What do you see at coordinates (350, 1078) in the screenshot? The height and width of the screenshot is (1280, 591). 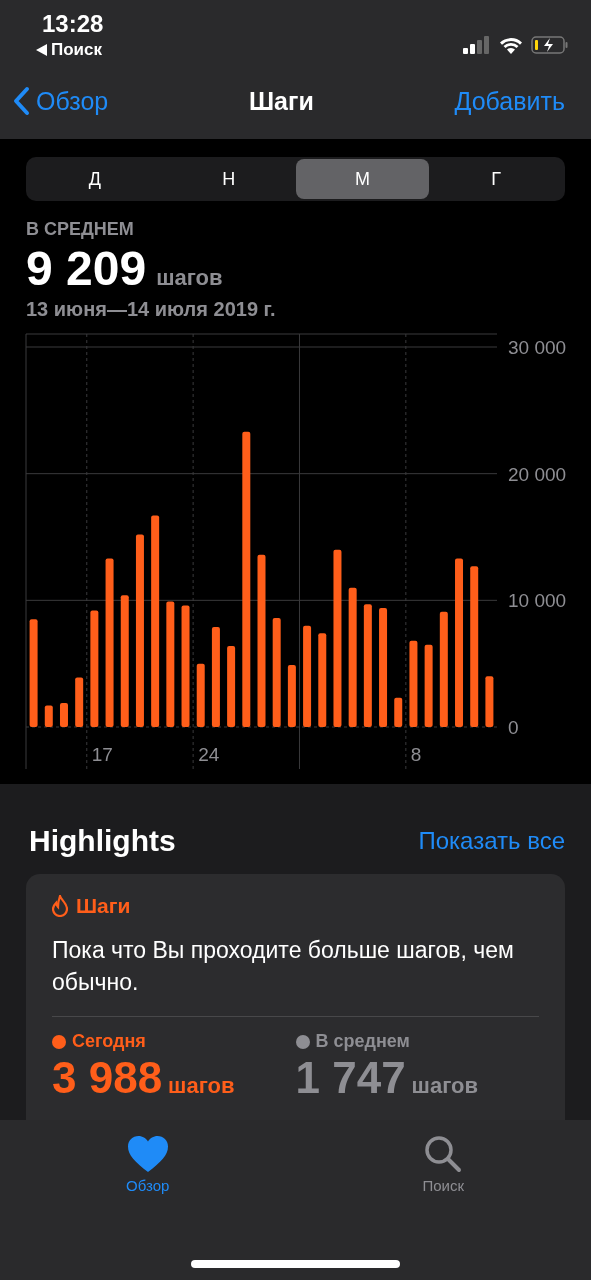 I see `stat-value: 1 747` at bounding box center [350, 1078].